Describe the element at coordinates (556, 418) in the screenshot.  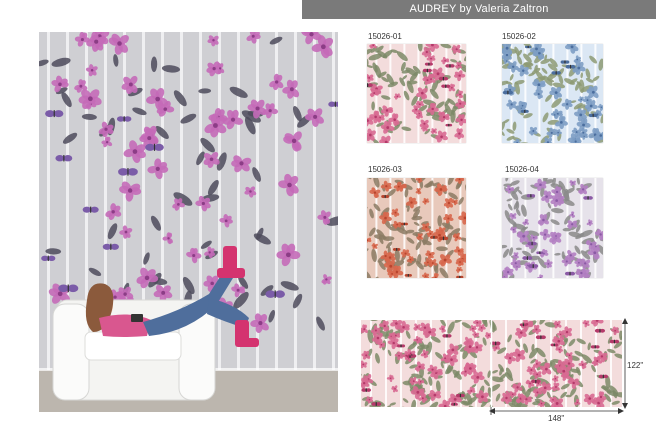
I see `width-dimension-label: 148"` at that location.